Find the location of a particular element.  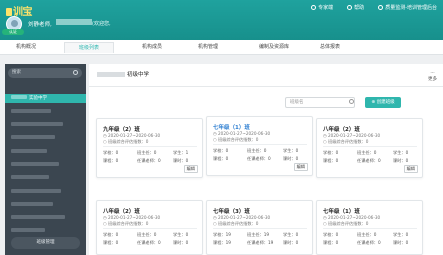

help-link: 帮助 is located at coordinates (355, 7).